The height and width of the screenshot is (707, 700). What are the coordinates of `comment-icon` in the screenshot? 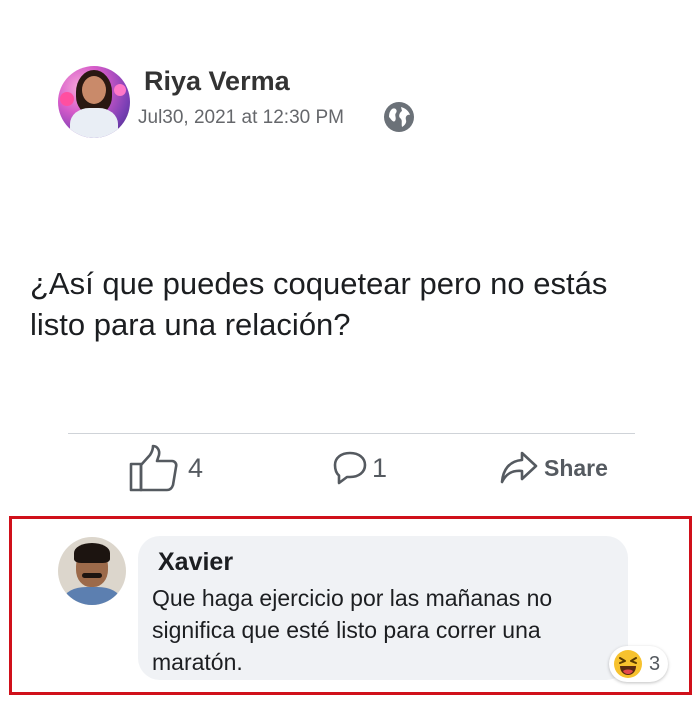 It's located at (350, 468).